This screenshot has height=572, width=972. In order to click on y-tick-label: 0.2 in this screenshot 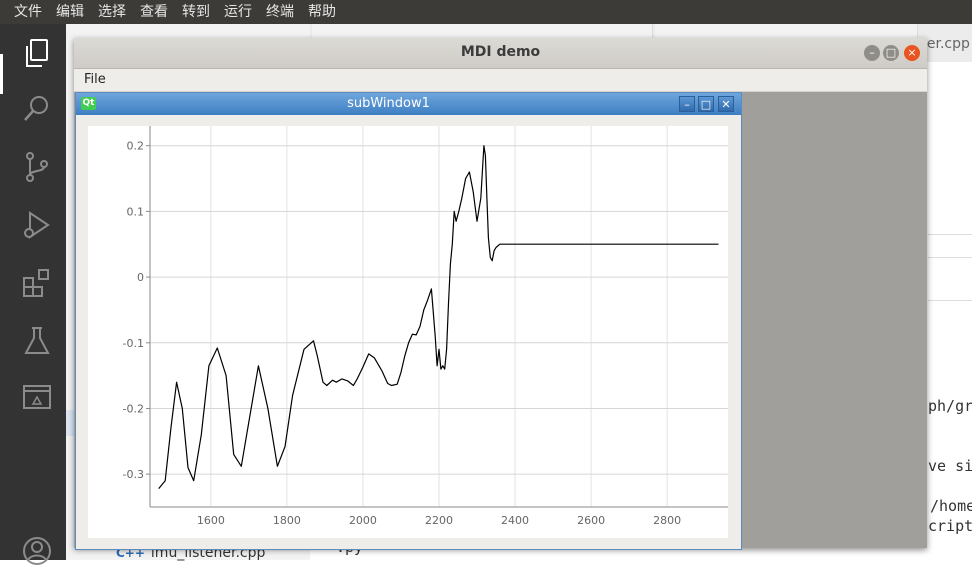, I will do `click(136, 146)`.